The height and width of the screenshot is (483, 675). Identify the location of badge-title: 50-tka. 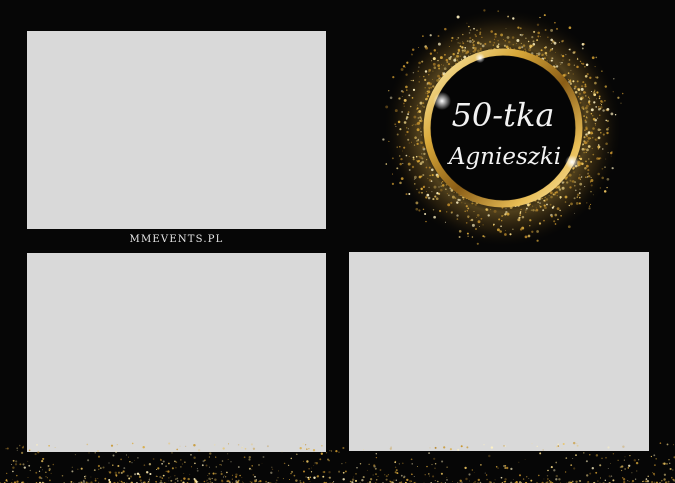
(503, 115).